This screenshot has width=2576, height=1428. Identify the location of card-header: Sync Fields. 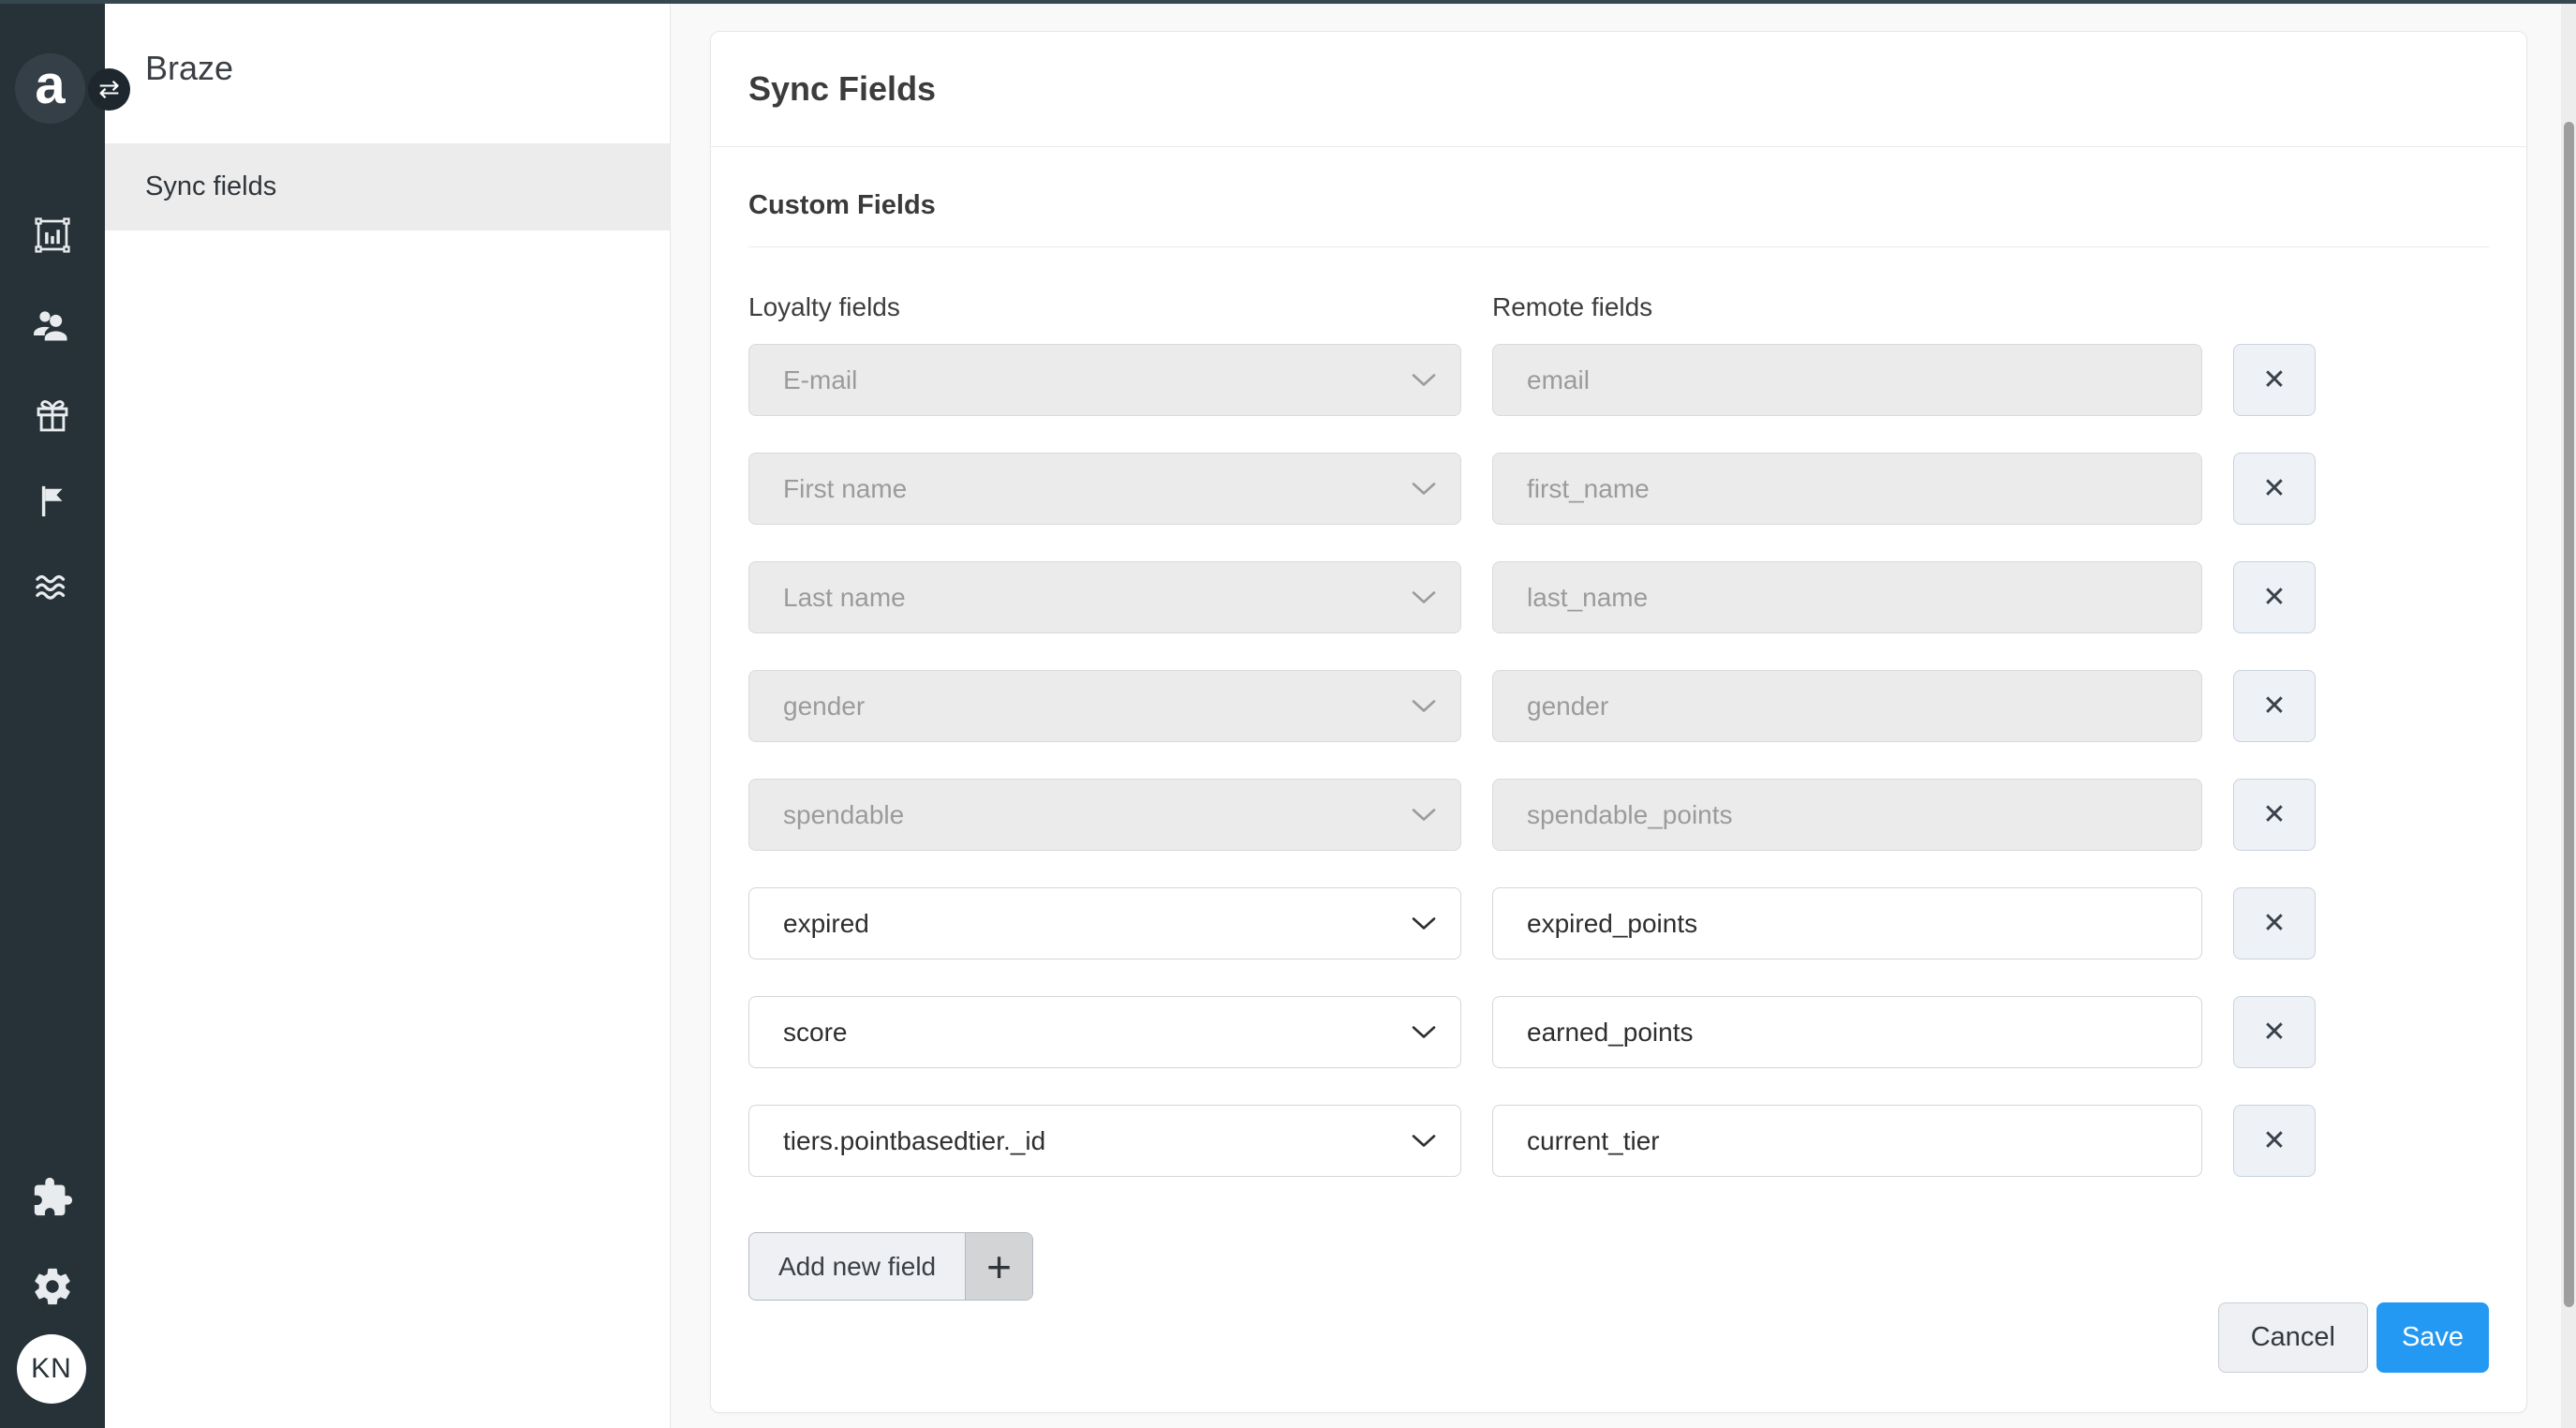
(1618, 89).